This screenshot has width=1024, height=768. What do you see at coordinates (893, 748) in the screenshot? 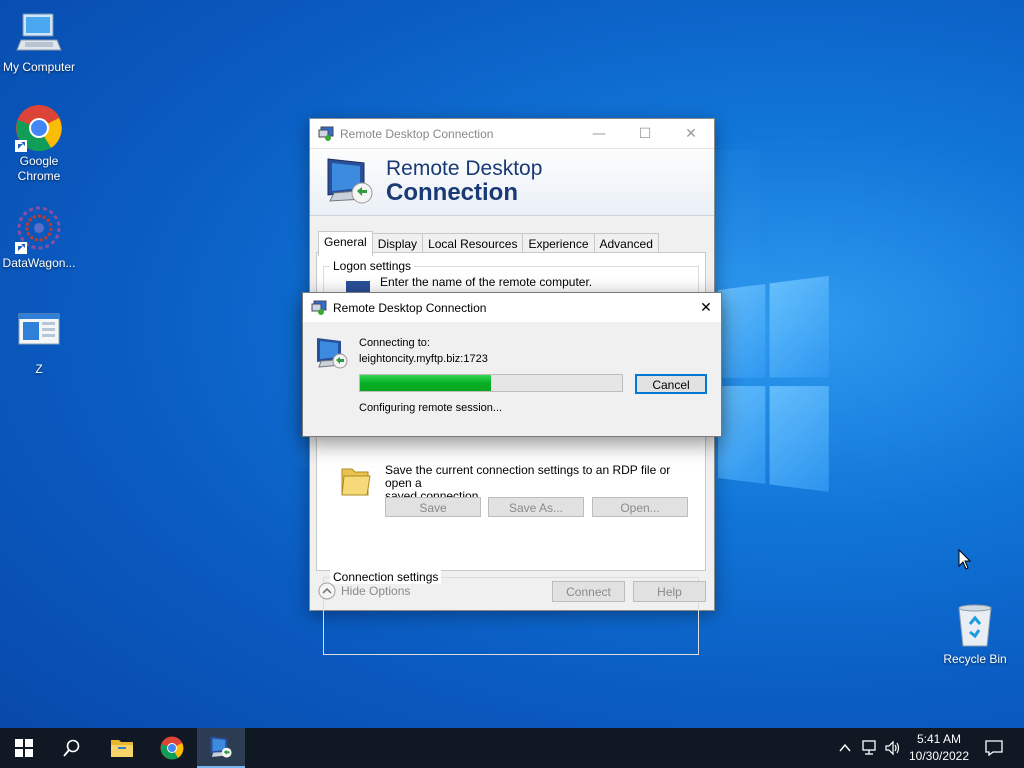
I see `volume-icon` at bounding box center [893, 748].